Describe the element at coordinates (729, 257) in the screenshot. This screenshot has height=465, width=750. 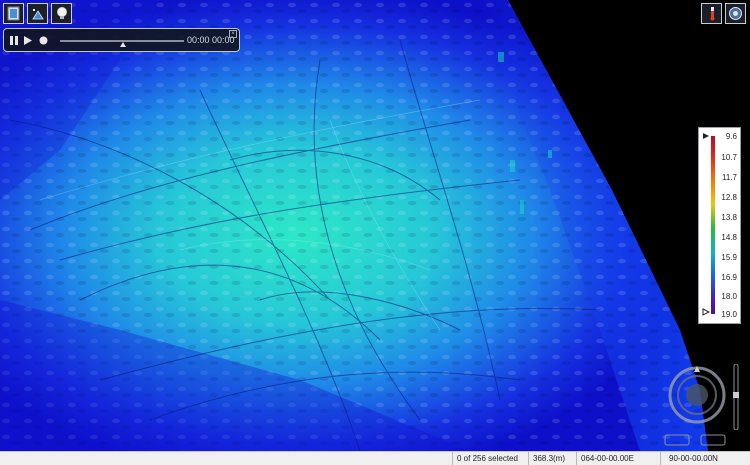
I see `legend-tick: 15.9` at that location.